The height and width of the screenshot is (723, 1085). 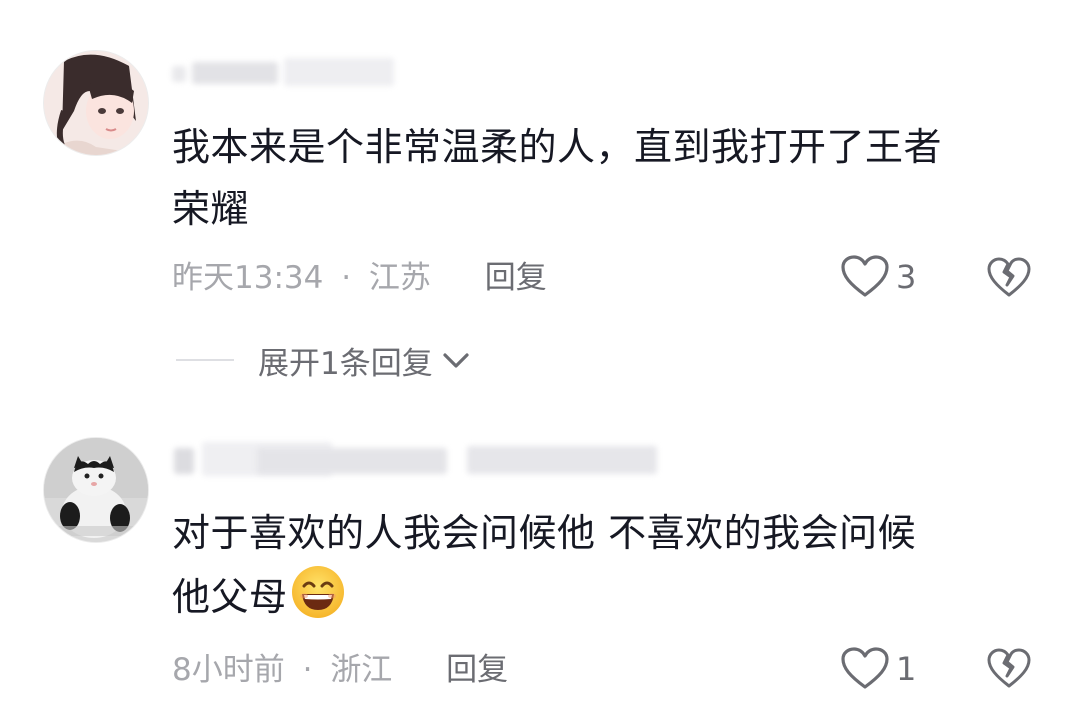 What do you see at coordinates (205, 360) in the screenshot?
I see `expand-divider-line` at bounding box center [205, 360].